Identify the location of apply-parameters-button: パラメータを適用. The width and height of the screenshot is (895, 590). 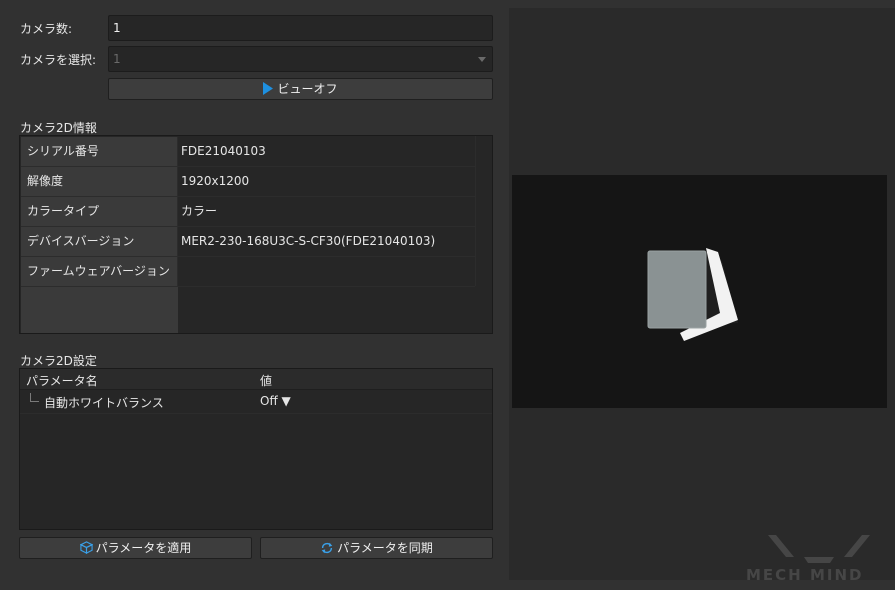
(135, 548).